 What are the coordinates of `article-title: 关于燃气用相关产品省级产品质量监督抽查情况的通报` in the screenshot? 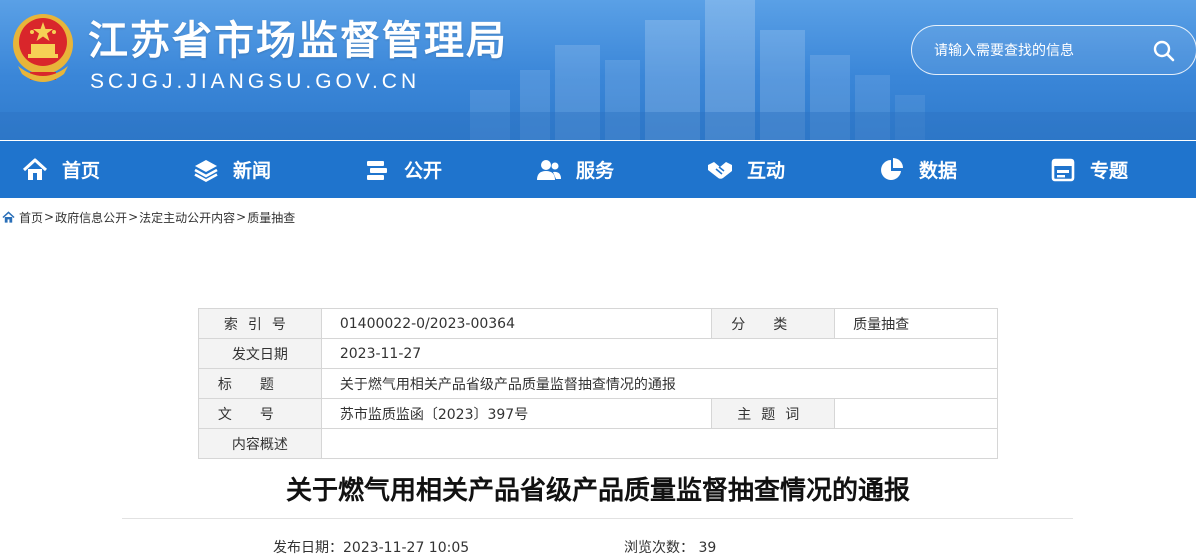 It's located at (597, 491).